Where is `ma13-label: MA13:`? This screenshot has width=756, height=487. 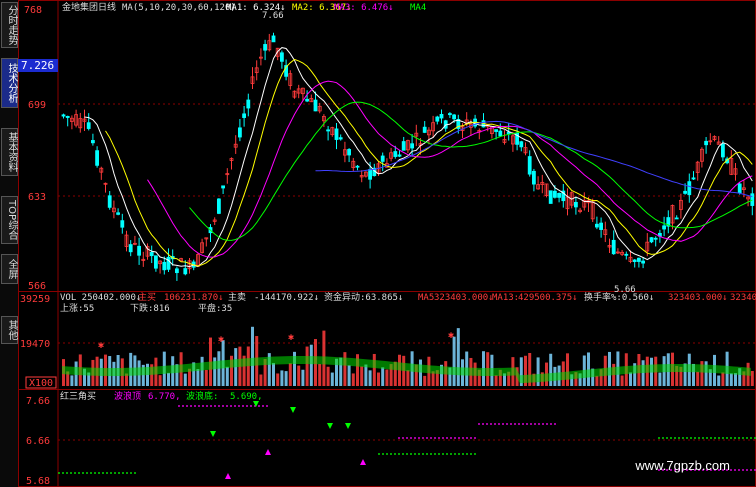
ma13-label: MA13: is located at coordinates (505, 298).